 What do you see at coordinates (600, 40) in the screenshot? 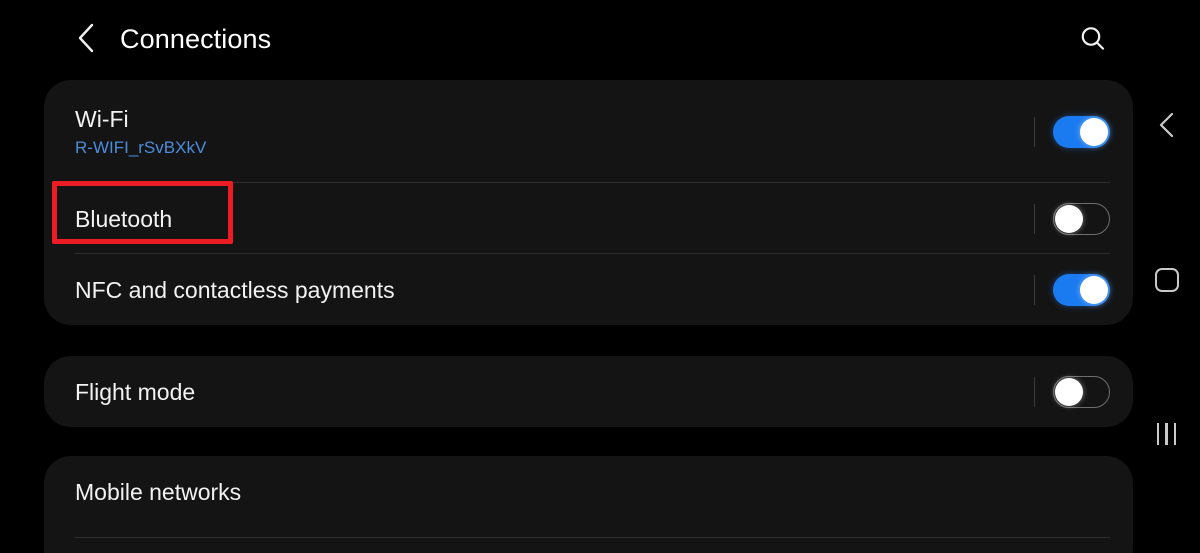
I see `app-header: Connections` at bounding box center [600, 40].